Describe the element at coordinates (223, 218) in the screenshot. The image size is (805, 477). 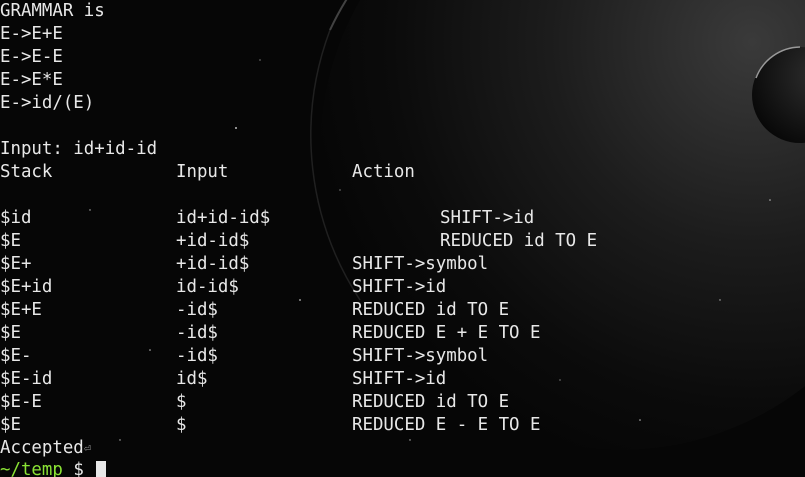
I see `row-input: id+id-id$` at that location.